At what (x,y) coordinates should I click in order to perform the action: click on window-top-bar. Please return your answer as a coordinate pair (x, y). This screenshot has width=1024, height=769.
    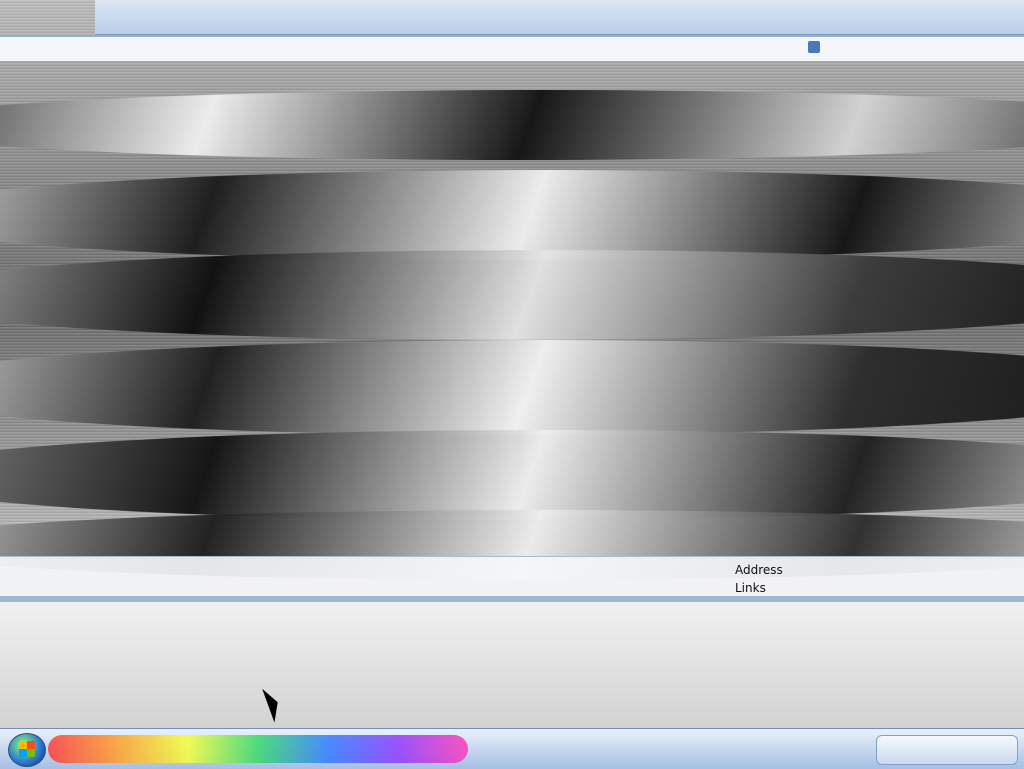
    Looking at the image, I should click on (559, 17).